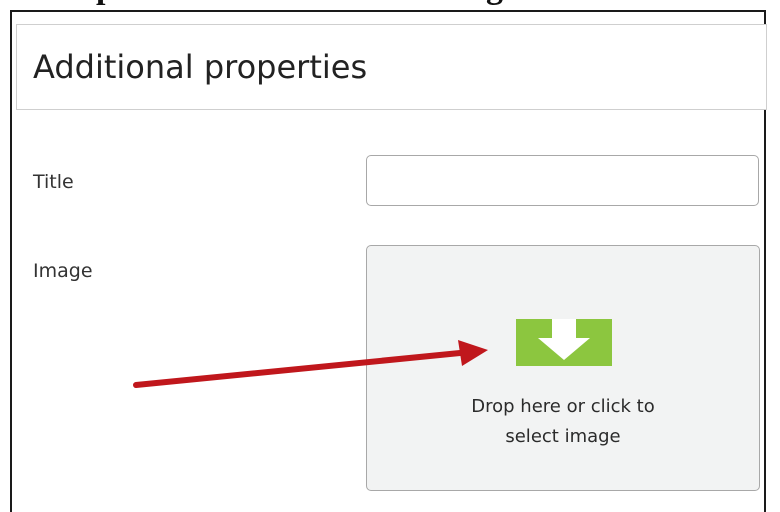  I want to click on drop-zone-line-1: Drop here or click to, so click(563, 406).